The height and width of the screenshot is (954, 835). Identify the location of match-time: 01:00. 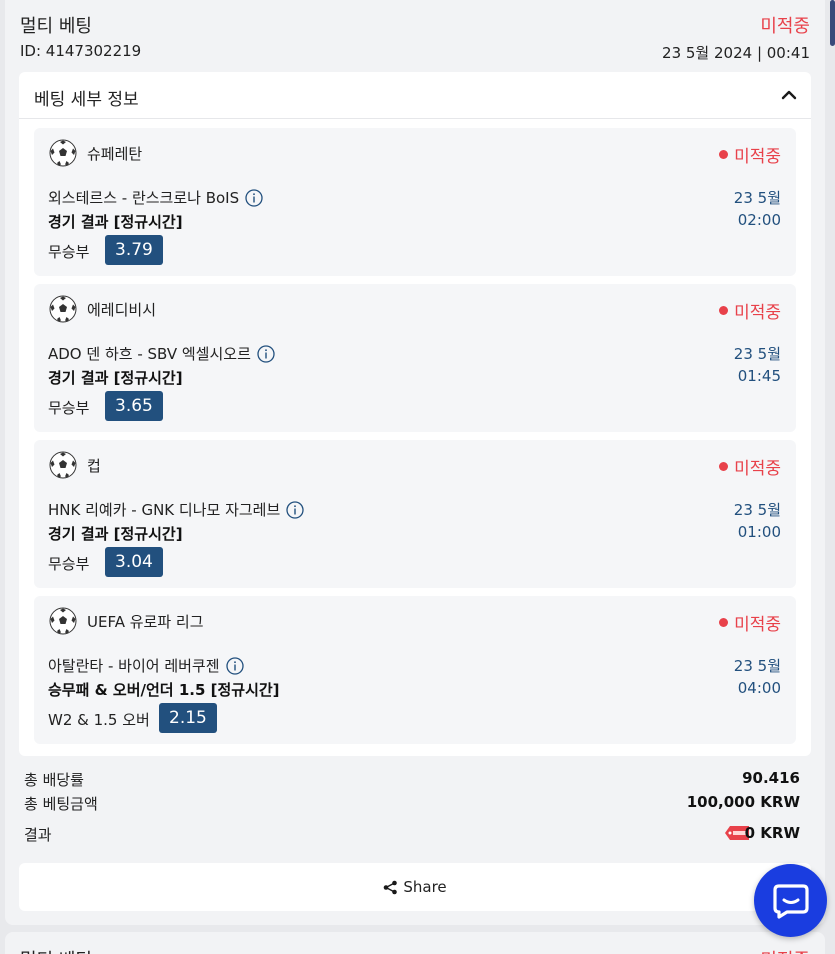
(759, 532).